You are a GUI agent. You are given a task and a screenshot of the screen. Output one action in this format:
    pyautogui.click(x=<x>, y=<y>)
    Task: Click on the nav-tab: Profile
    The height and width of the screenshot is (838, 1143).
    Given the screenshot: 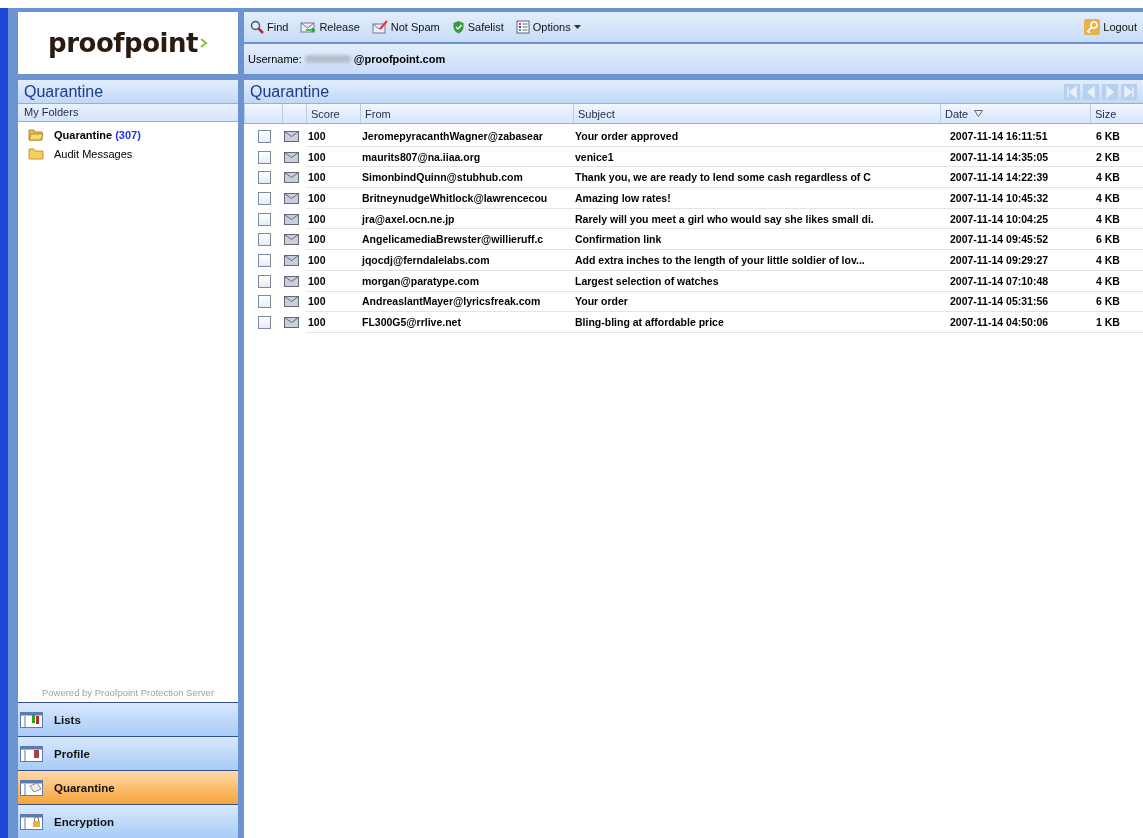 What is the action you would take?
    pyautogui.click(x=128, y=753)
    